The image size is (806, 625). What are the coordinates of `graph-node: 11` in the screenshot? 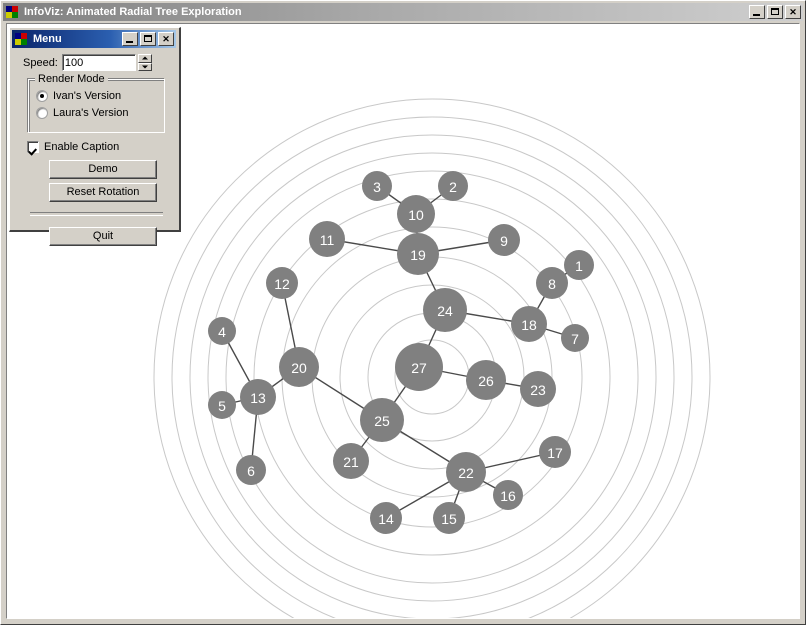 It's located at (327, 239).